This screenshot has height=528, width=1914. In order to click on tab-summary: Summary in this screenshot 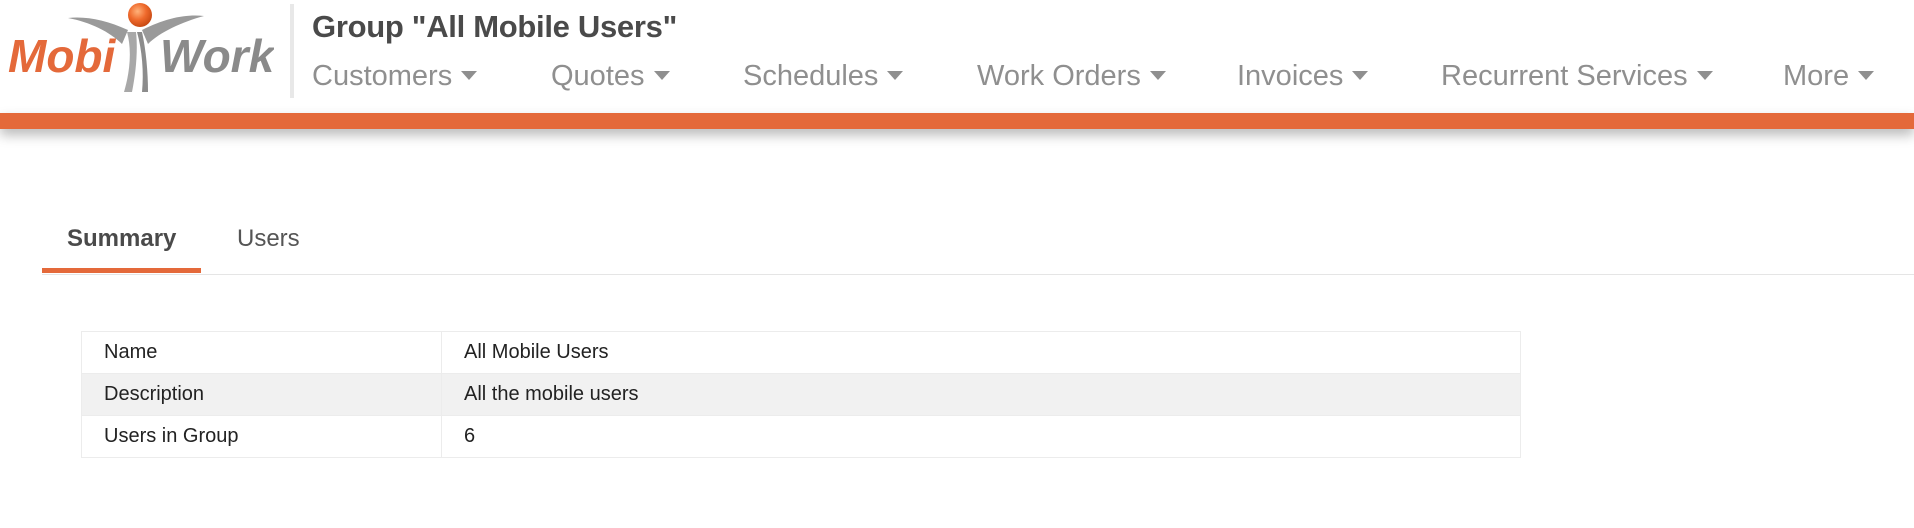, I will do `click(122, 249)`.